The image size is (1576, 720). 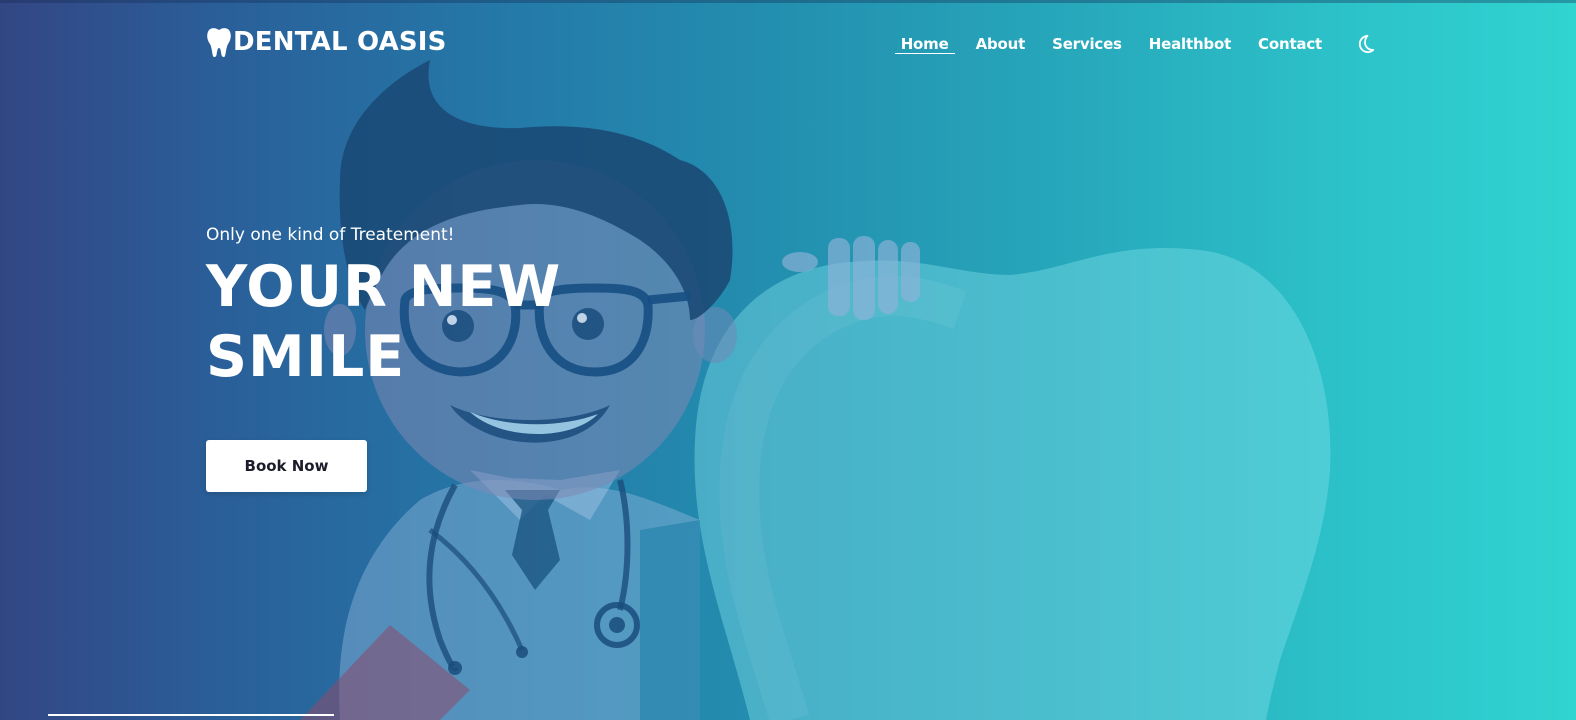 What do you see at coordinates (219, 43) in the screenshot?
I see `tooth-icon` at bounding box center [219, 43].